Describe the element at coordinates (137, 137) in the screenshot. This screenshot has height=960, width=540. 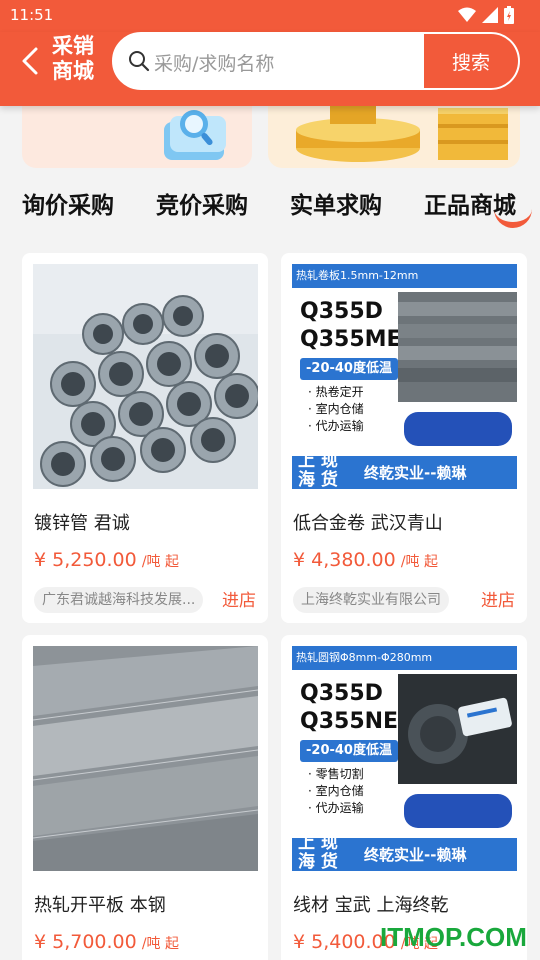
I see `banner-inquiry` at that location.